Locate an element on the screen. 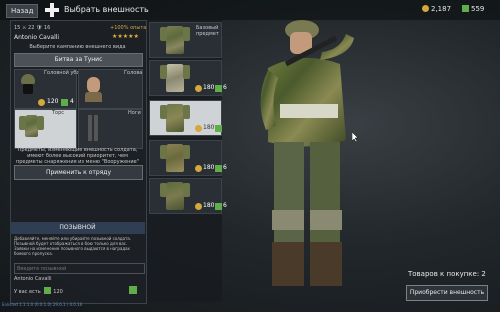 This screenshot has width=500, height=312. silver-currency: 2,187 is located at coordinates (436, 9).